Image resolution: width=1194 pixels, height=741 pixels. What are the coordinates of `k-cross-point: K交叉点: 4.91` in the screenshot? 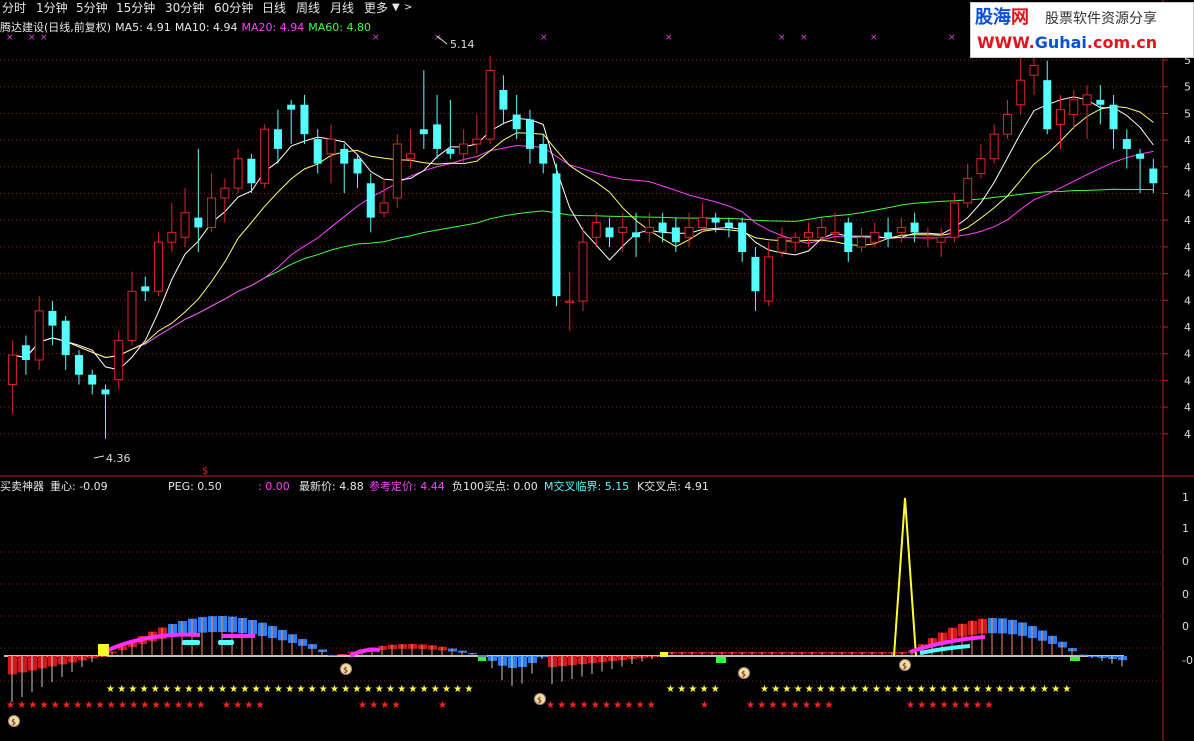 It's located at (673, 486).